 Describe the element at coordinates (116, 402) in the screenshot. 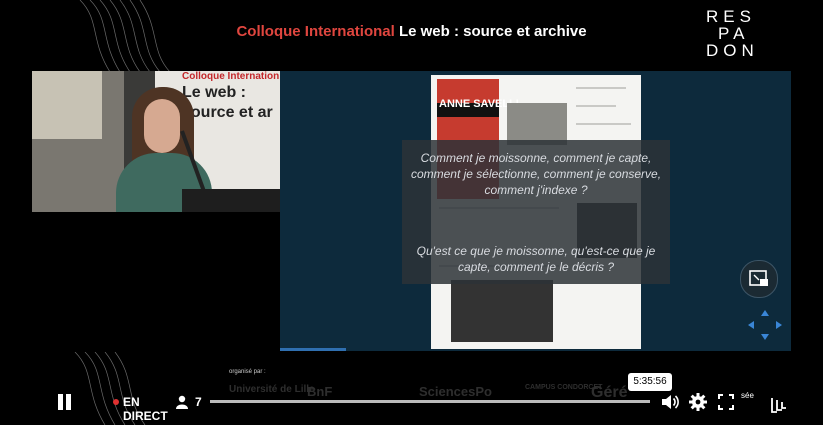

I see `live-indicator-dot` at that location.